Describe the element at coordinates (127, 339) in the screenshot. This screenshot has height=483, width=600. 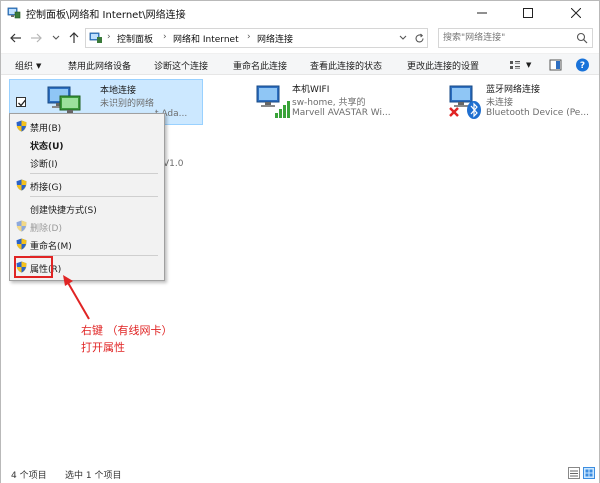
I see `annotation-text: 右键 （有线网卡） 打开属性` at that location.